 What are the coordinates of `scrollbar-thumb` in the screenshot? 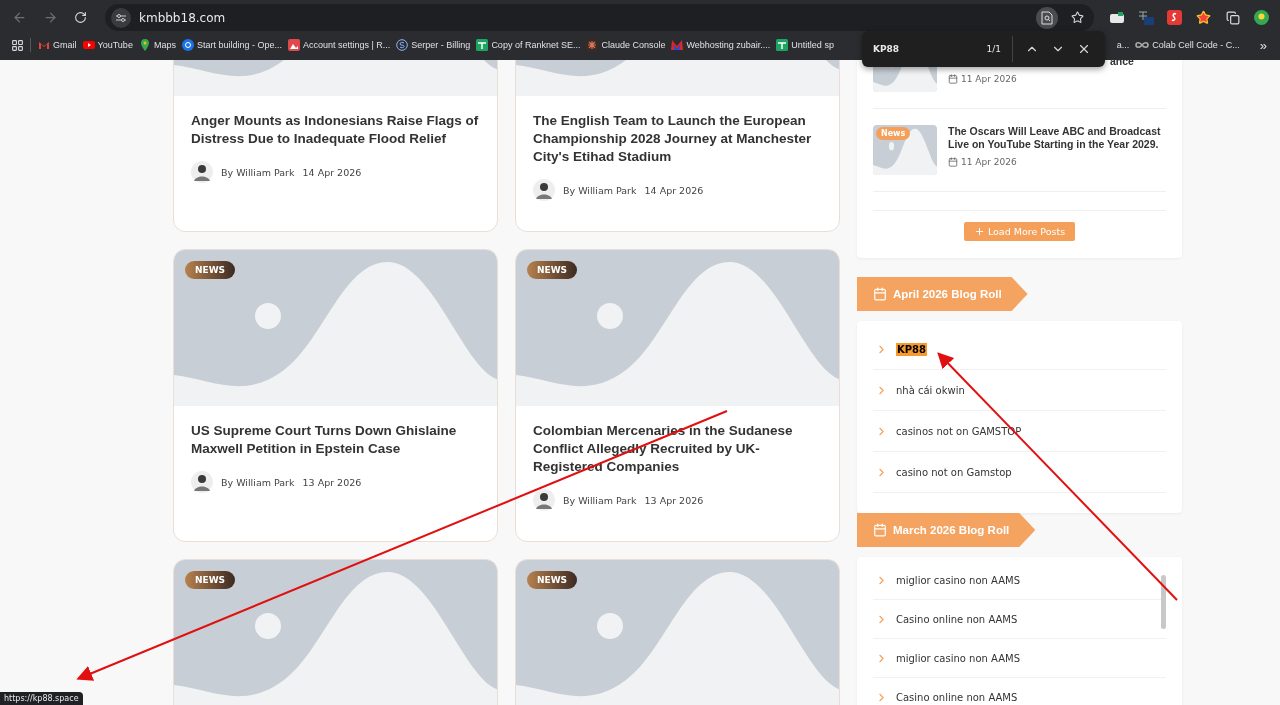 It's located at (1163, 602).